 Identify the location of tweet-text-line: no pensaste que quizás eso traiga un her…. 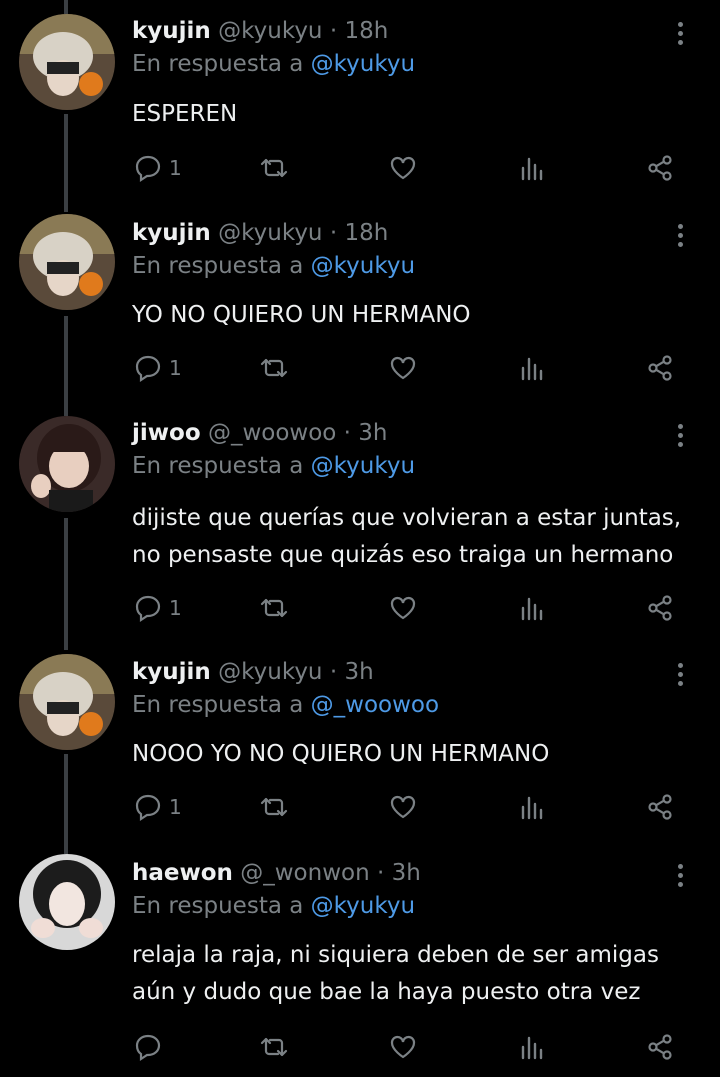
(403, 555).